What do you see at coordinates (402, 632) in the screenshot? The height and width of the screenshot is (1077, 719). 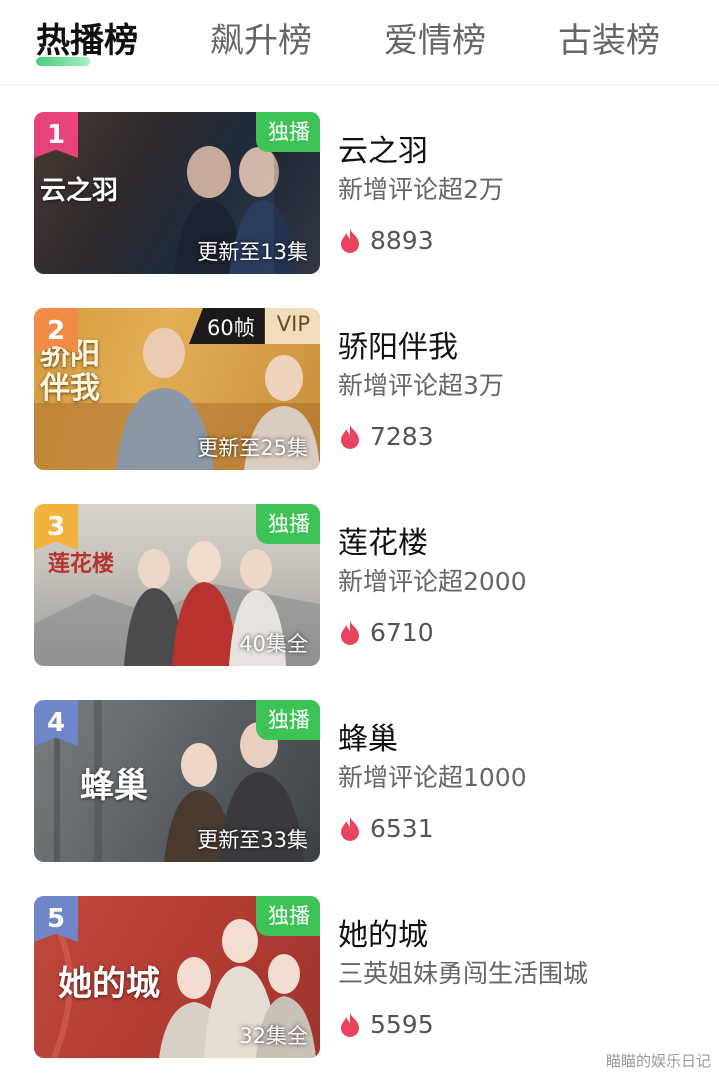 I see `heat-value: 6710` at bounding box center [402, 632].